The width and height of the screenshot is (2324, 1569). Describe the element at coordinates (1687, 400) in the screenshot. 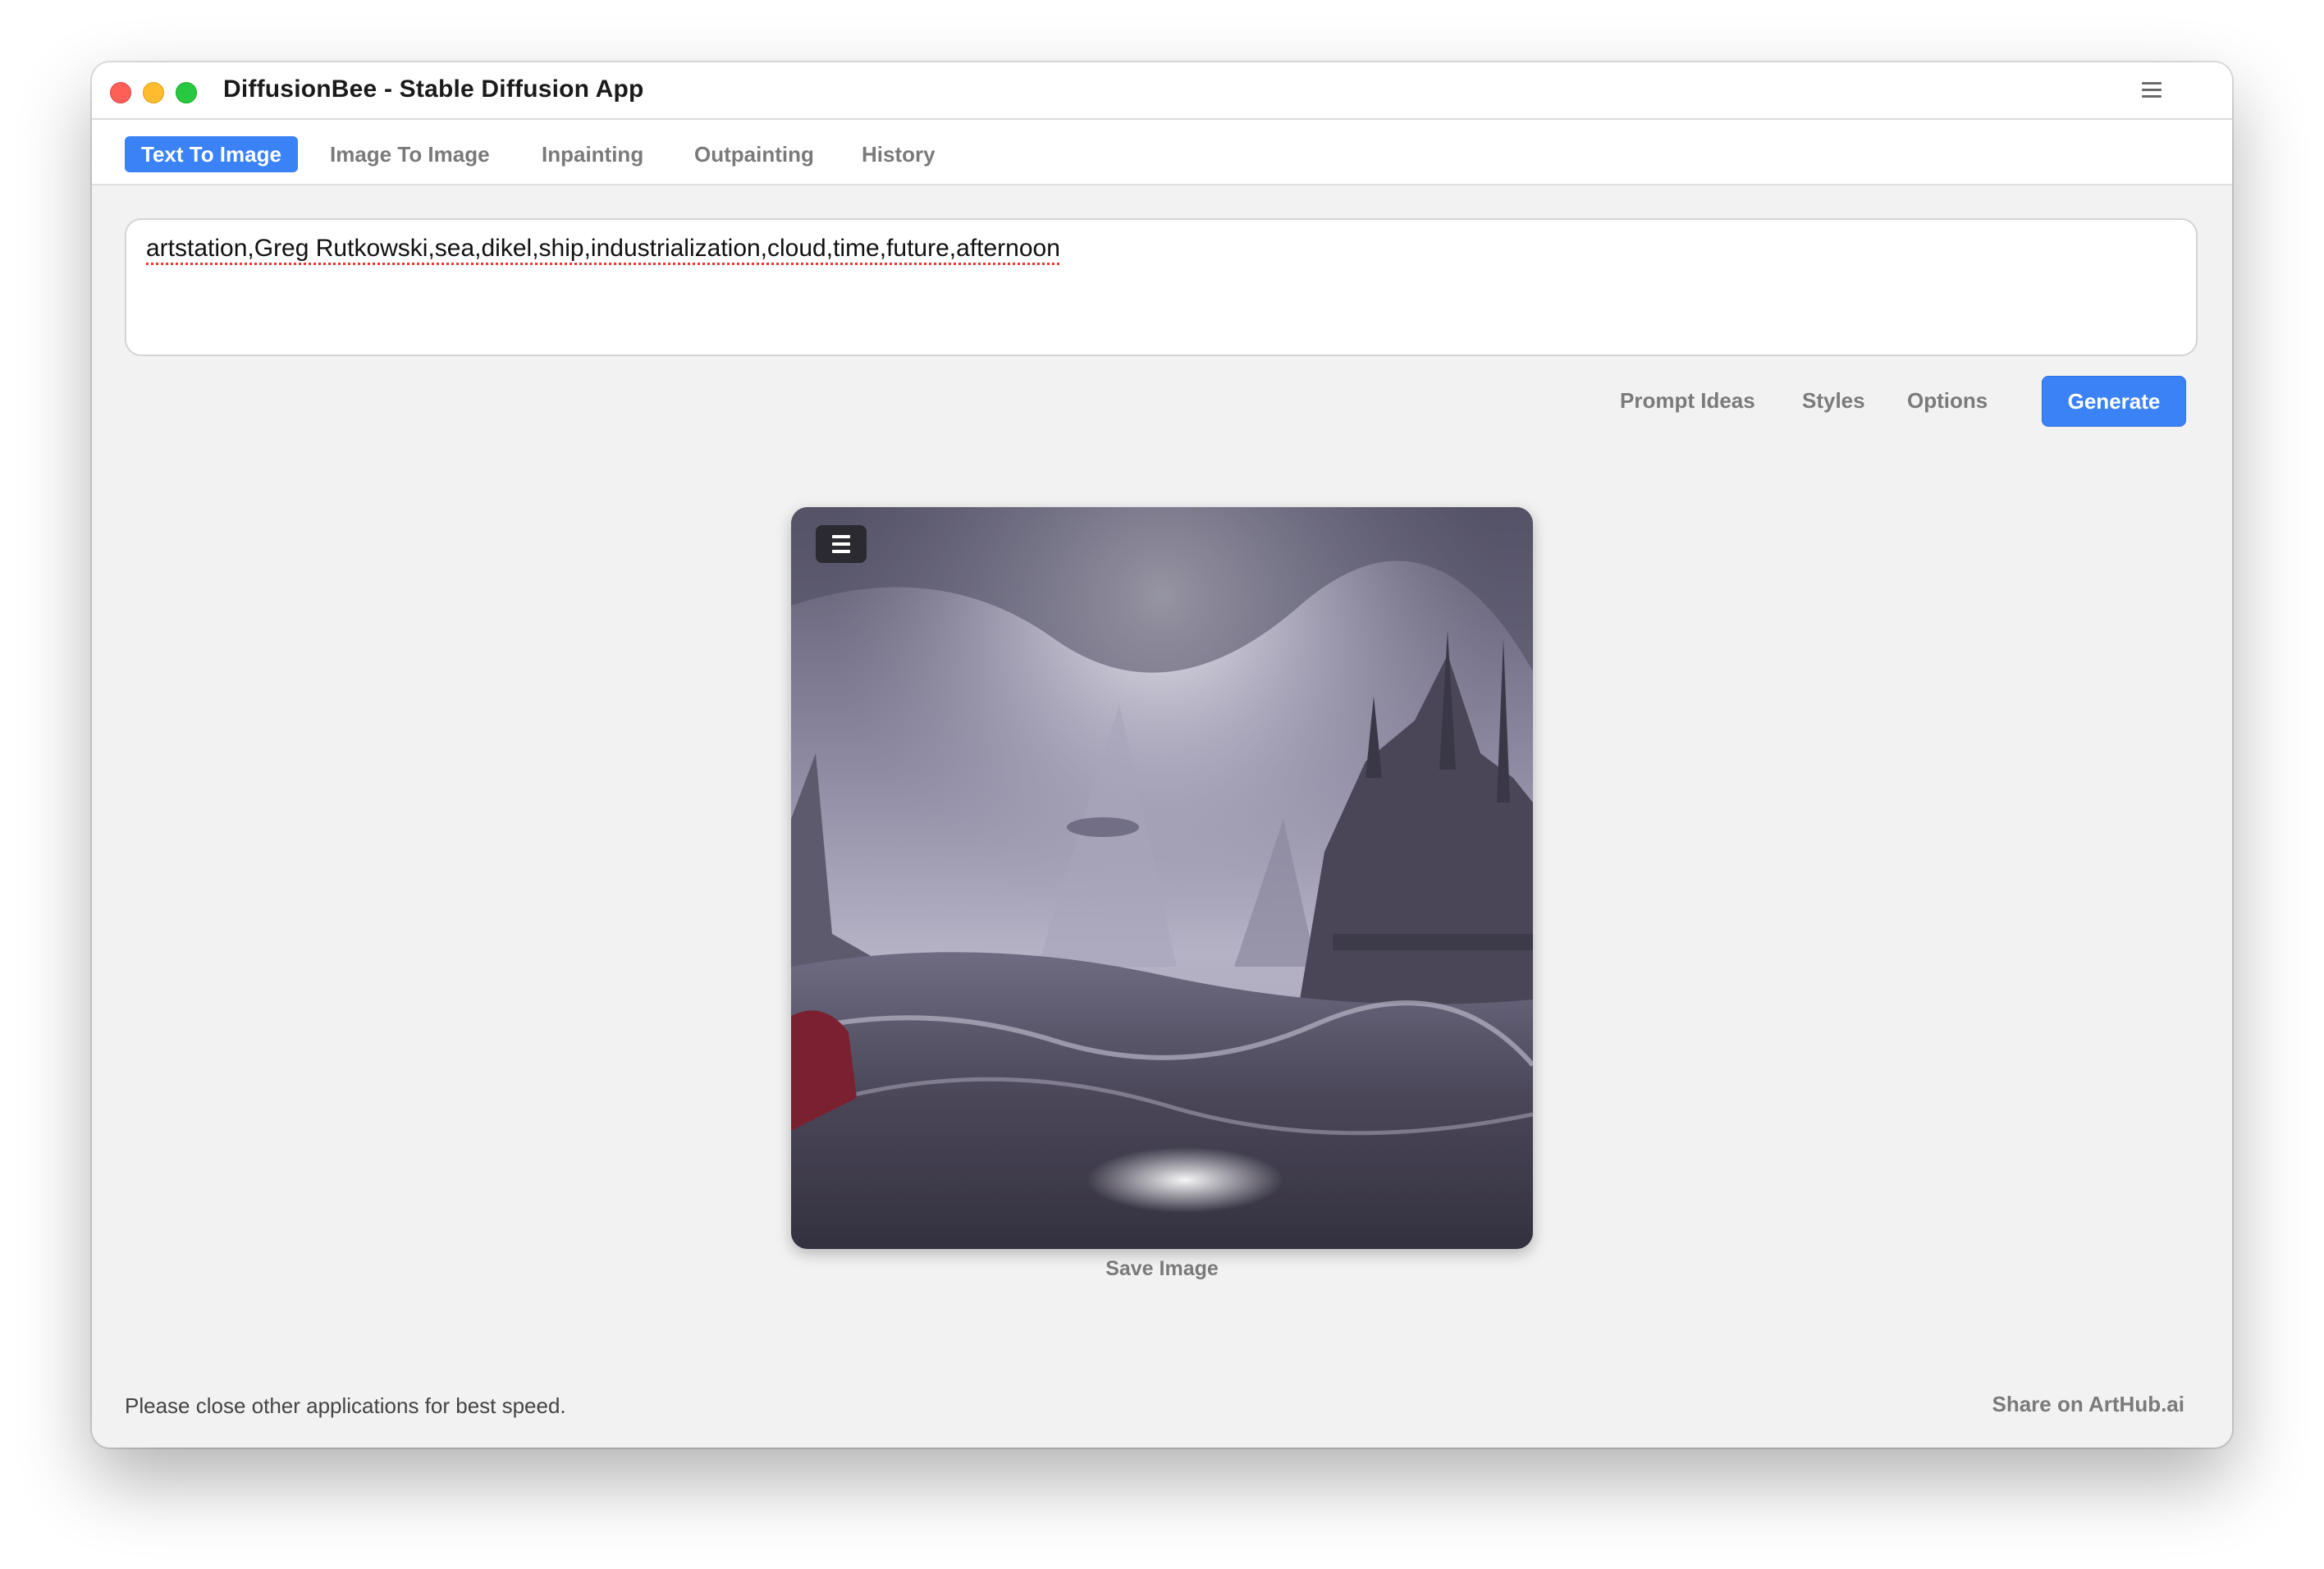

I see `prompt-ideas-button: Prompt Ideas` at that location.